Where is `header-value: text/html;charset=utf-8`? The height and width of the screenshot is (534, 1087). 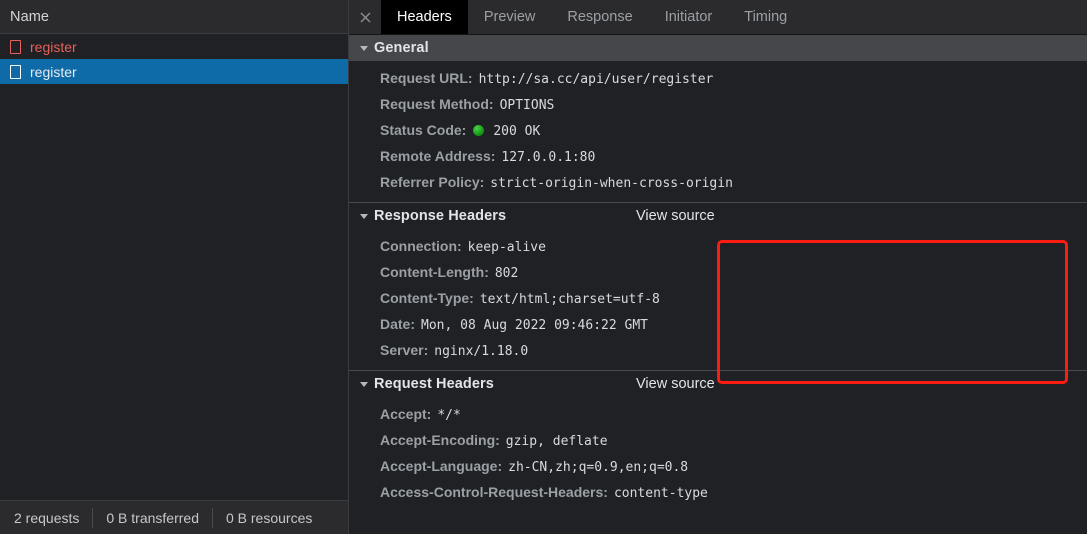
header-value: text/html;charset=utf-8 is located at coordinates (569, 299).